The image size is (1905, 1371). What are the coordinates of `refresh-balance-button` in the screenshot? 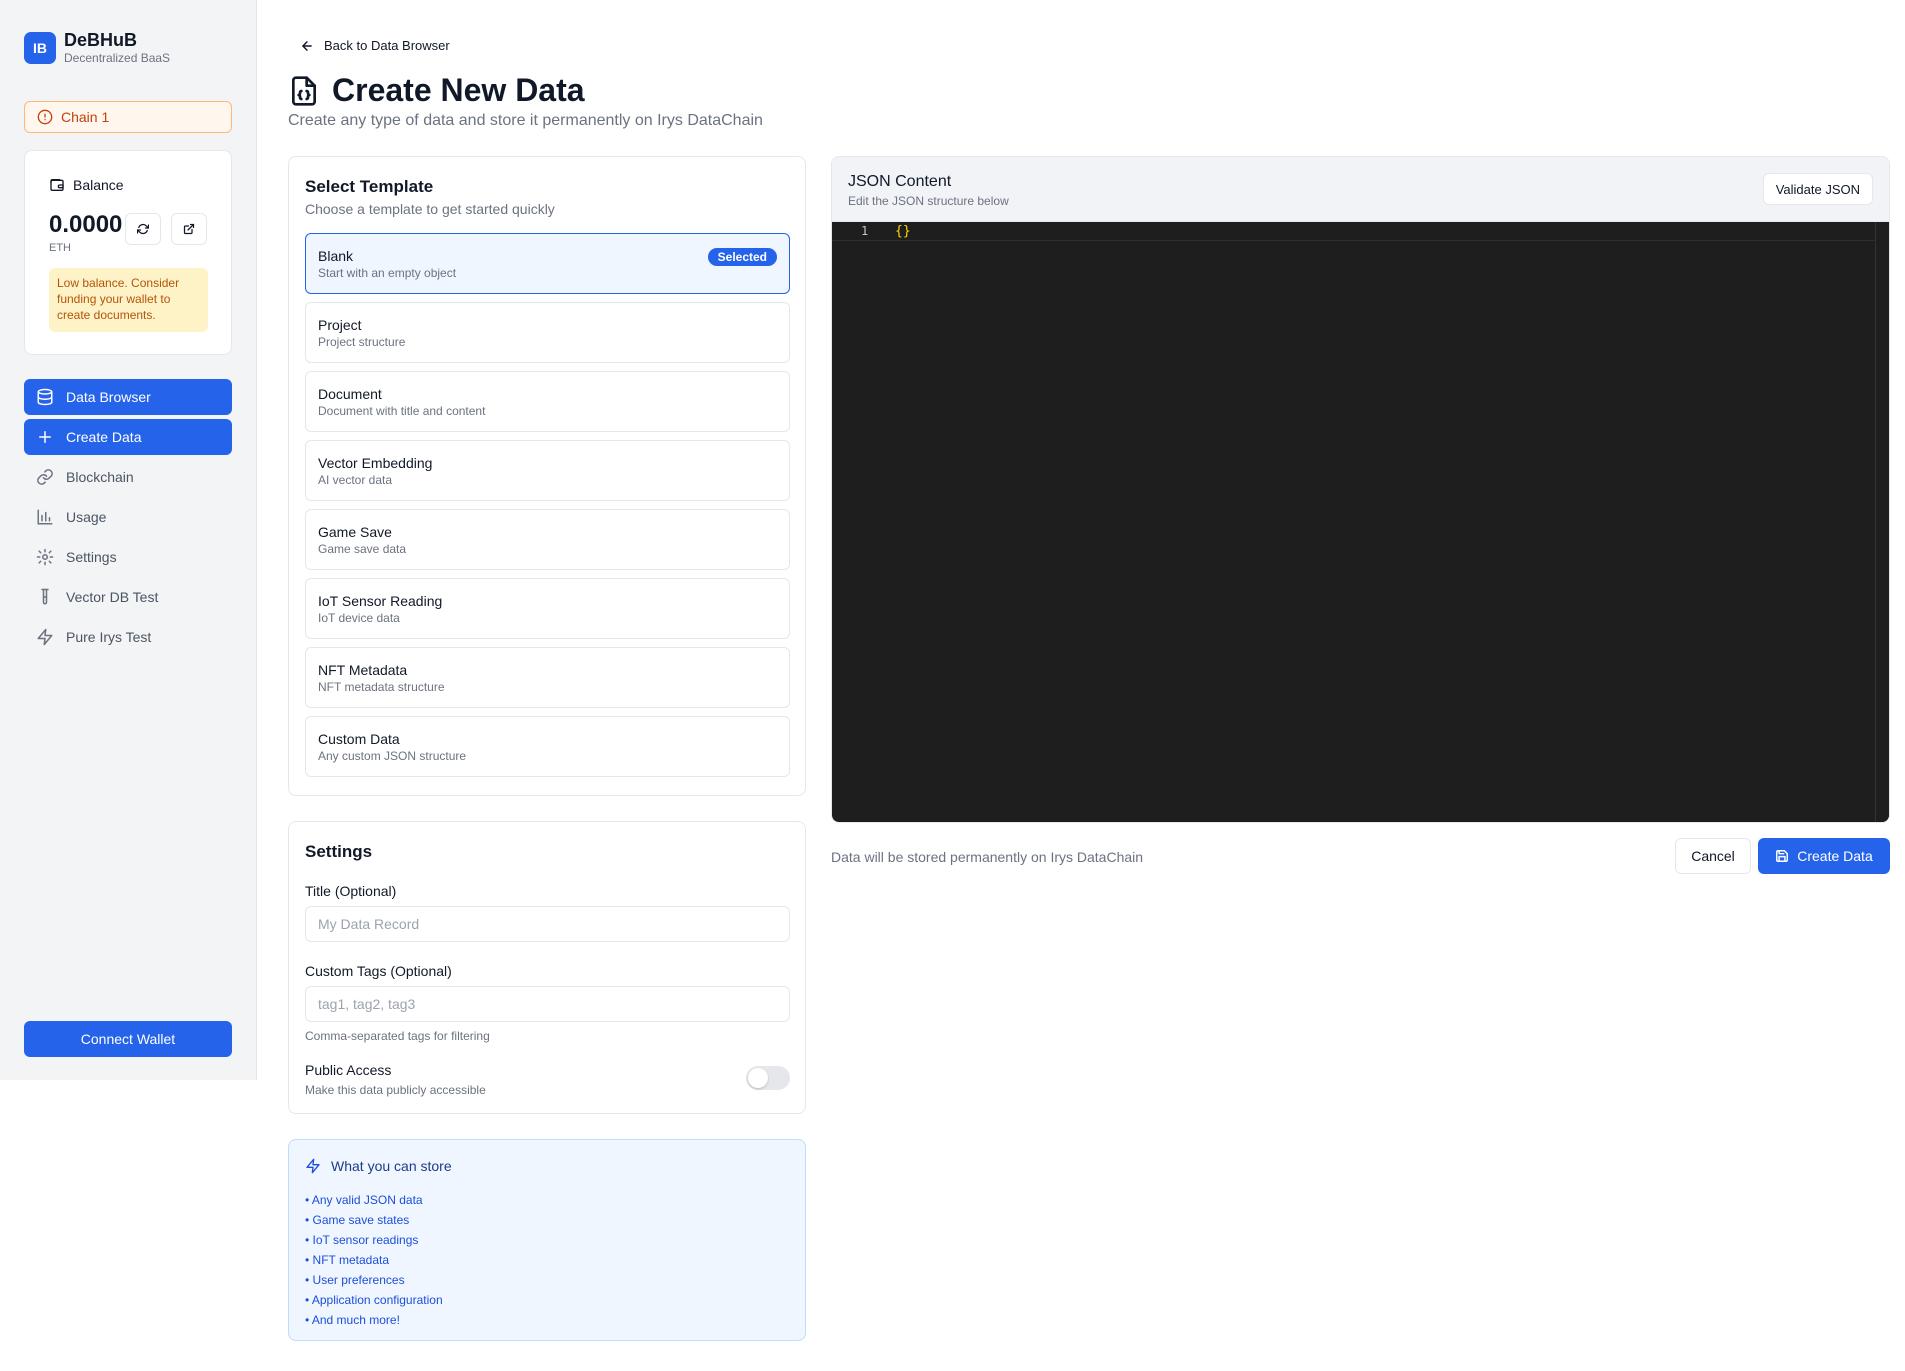 It's located at (143, 229).